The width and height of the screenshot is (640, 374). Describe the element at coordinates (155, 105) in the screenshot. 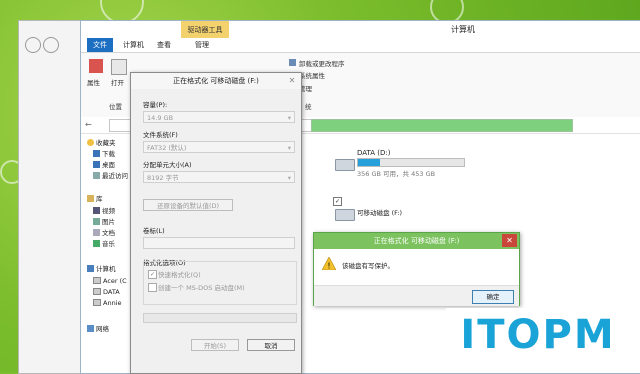

I see `capacity-label: 容量(P):` at that location.